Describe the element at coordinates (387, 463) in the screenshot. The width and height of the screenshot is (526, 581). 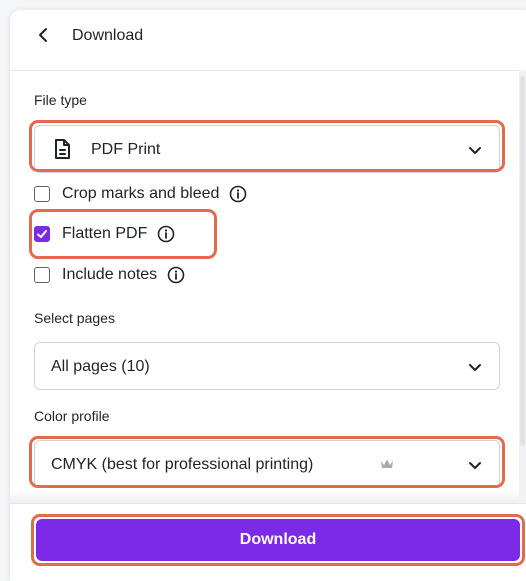
I see `crown-icon` at that location.